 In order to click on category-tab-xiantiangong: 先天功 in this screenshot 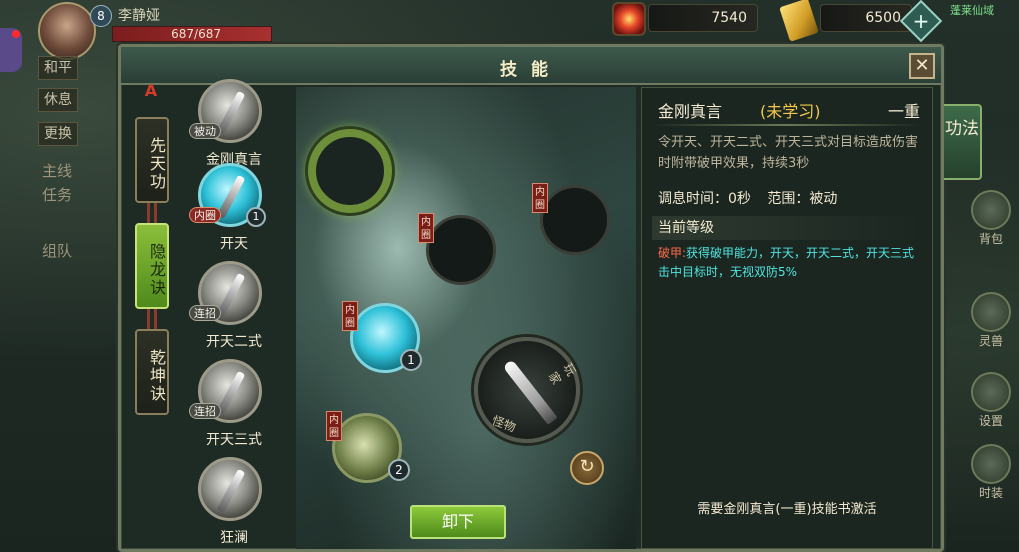, I will do `click(152, 160)`.